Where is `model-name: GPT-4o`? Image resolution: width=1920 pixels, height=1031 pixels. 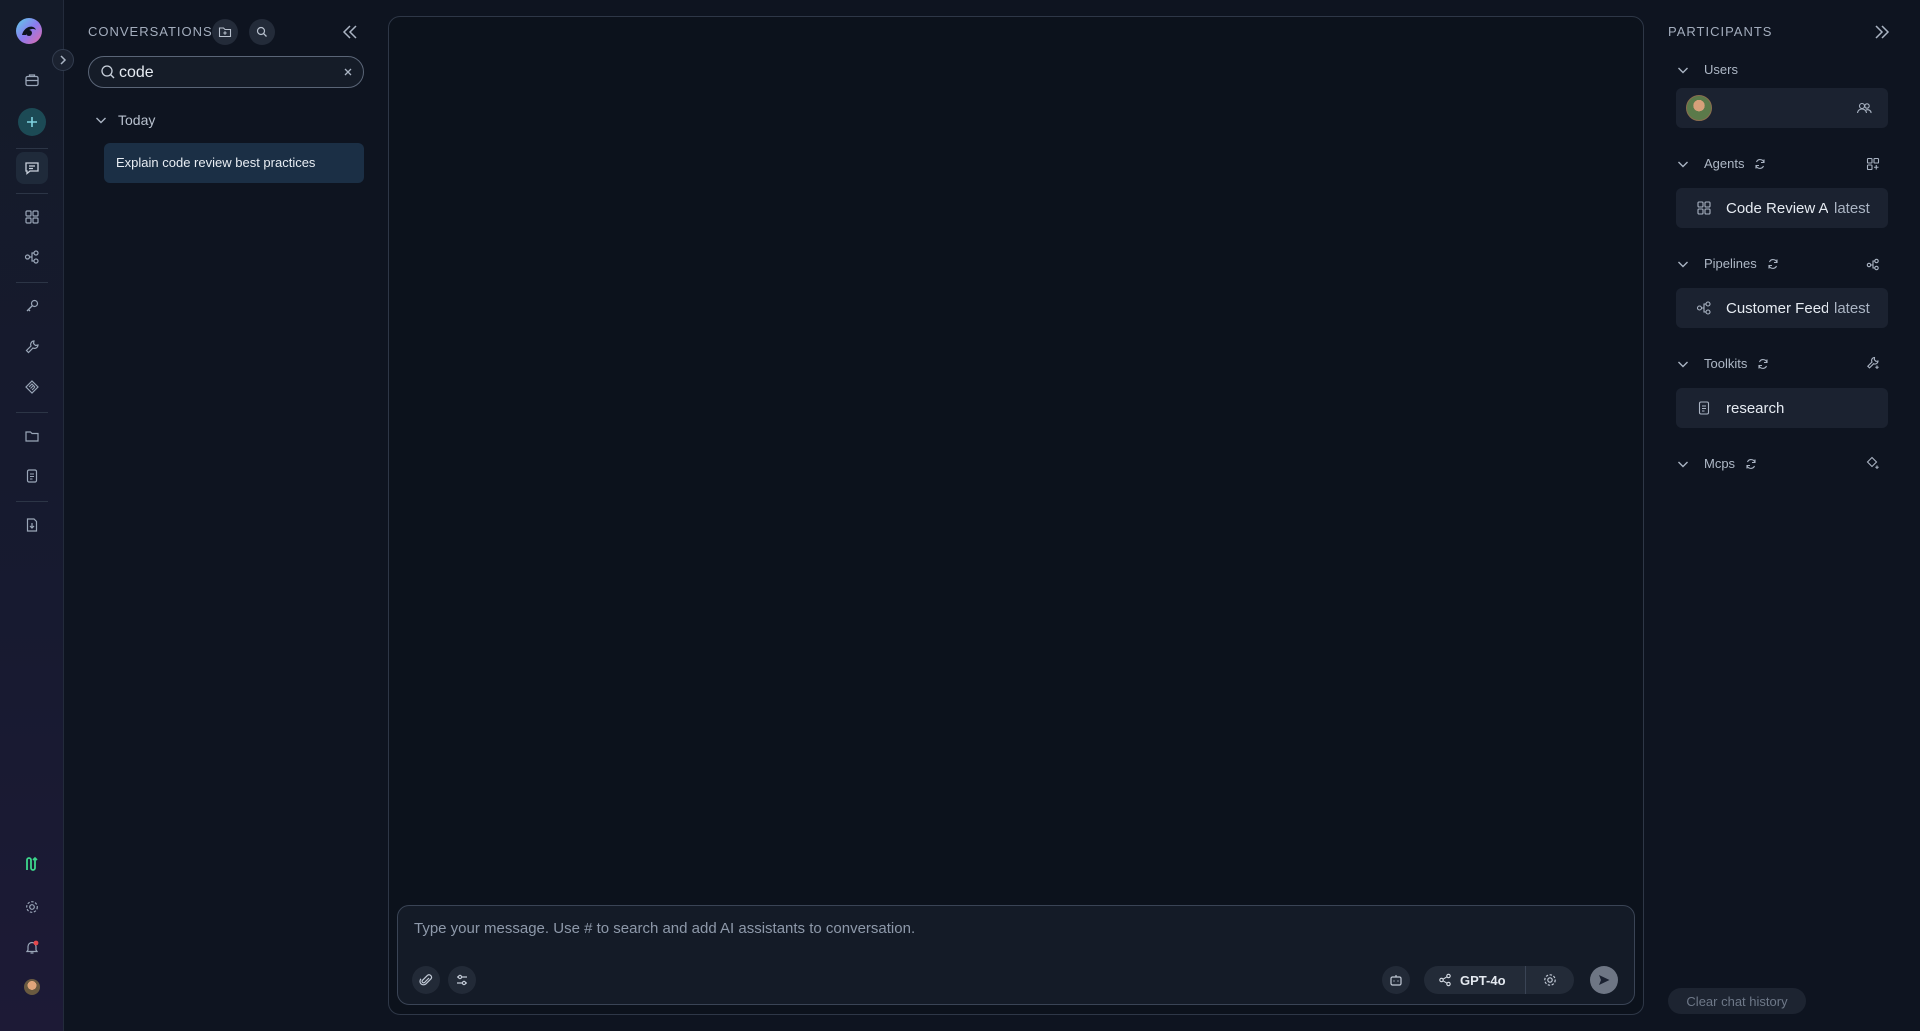
model-name: GPT-4o is located at coordinates (1483, 980).